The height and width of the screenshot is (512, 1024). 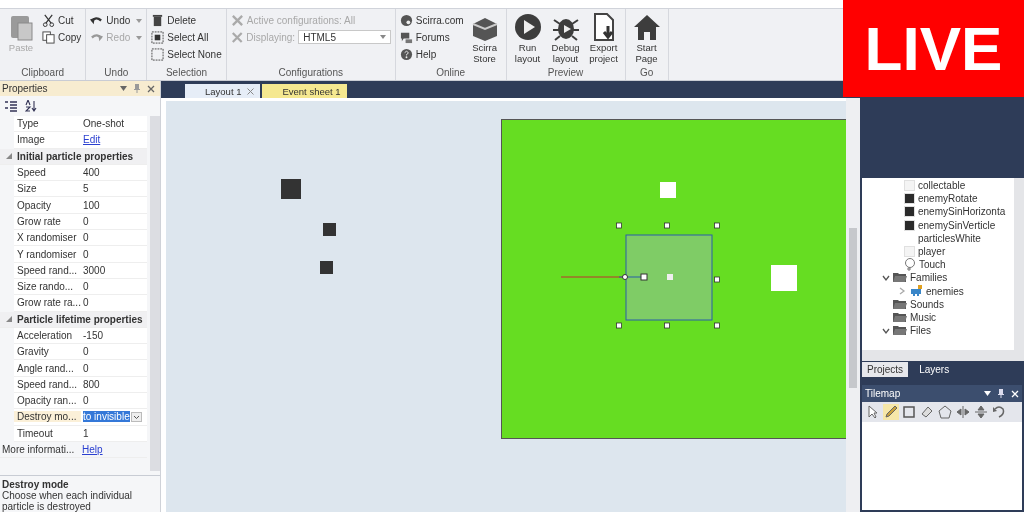 What do you see at coordinates (1001, 393) in the screenshot?
I see `pin-icon` at bounding box center [1001, 393].